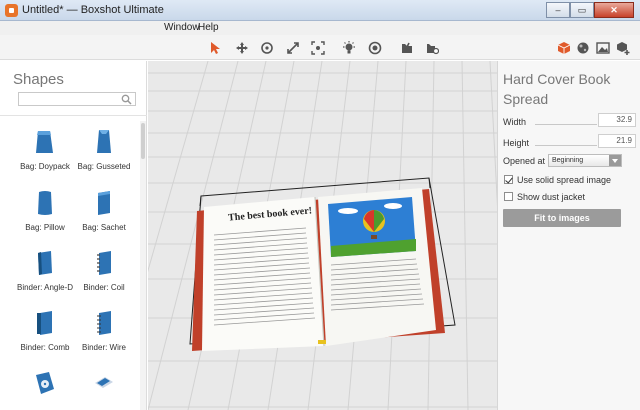 The image size is (640, 410). I want to click on render-settings-icon, so click(431, 47).